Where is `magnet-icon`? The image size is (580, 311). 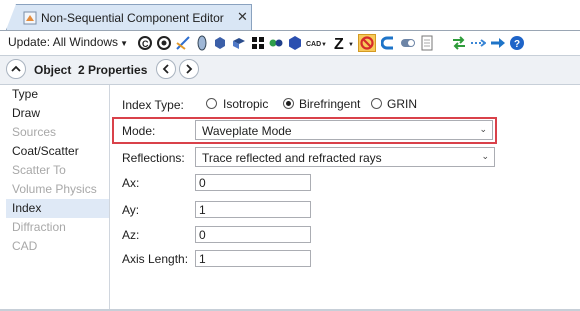
magnet-icon is located at coordinates (389, 43).